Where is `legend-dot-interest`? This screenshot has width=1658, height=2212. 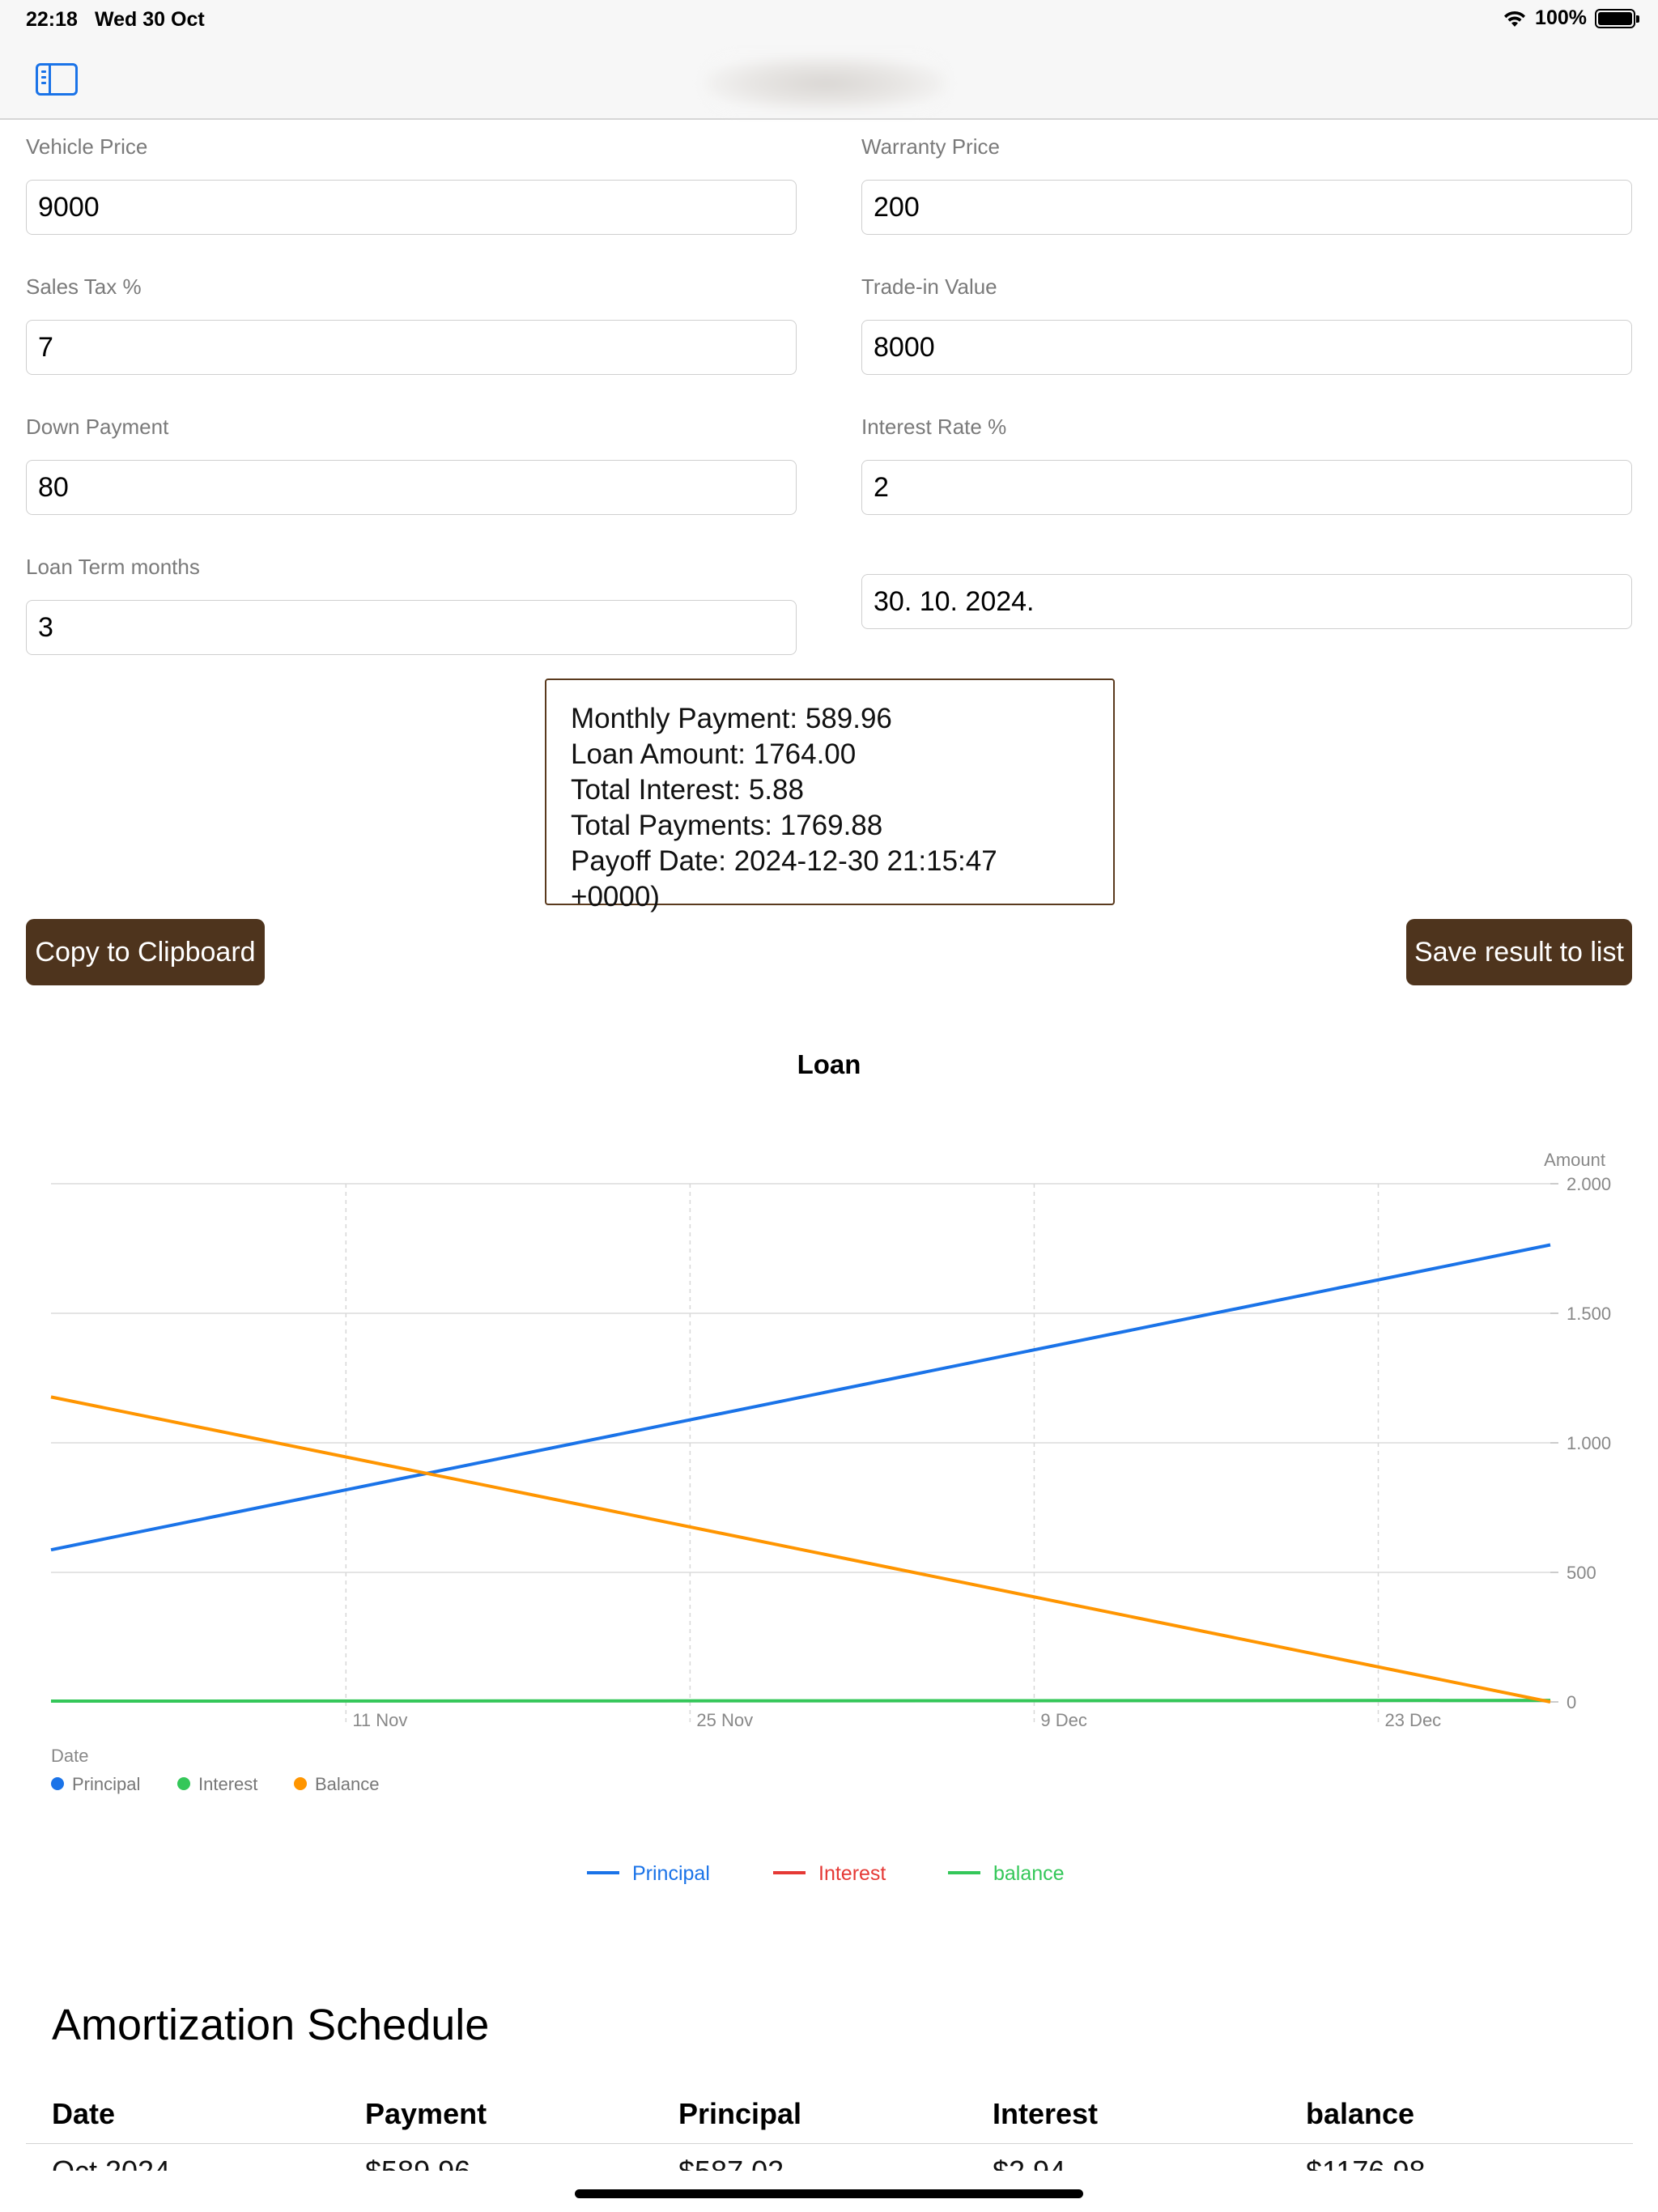
legend-dot-interest is located at coordinates (183, 1783).